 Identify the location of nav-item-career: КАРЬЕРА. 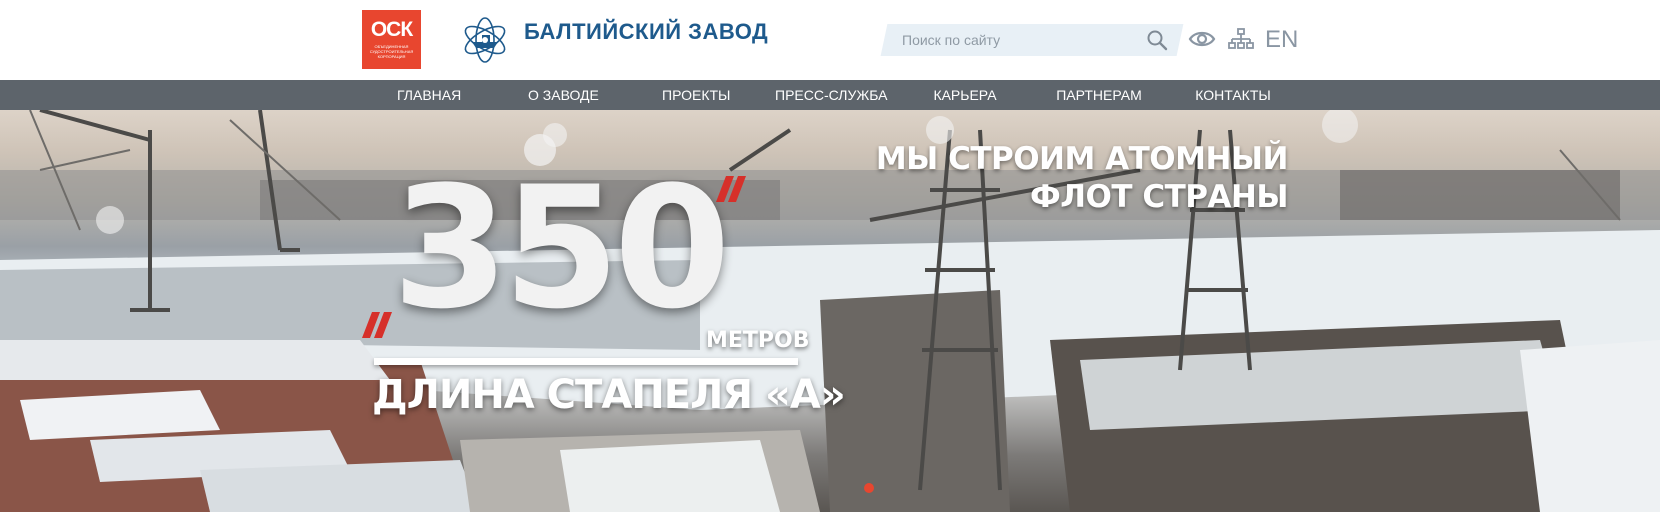
(965, 95).